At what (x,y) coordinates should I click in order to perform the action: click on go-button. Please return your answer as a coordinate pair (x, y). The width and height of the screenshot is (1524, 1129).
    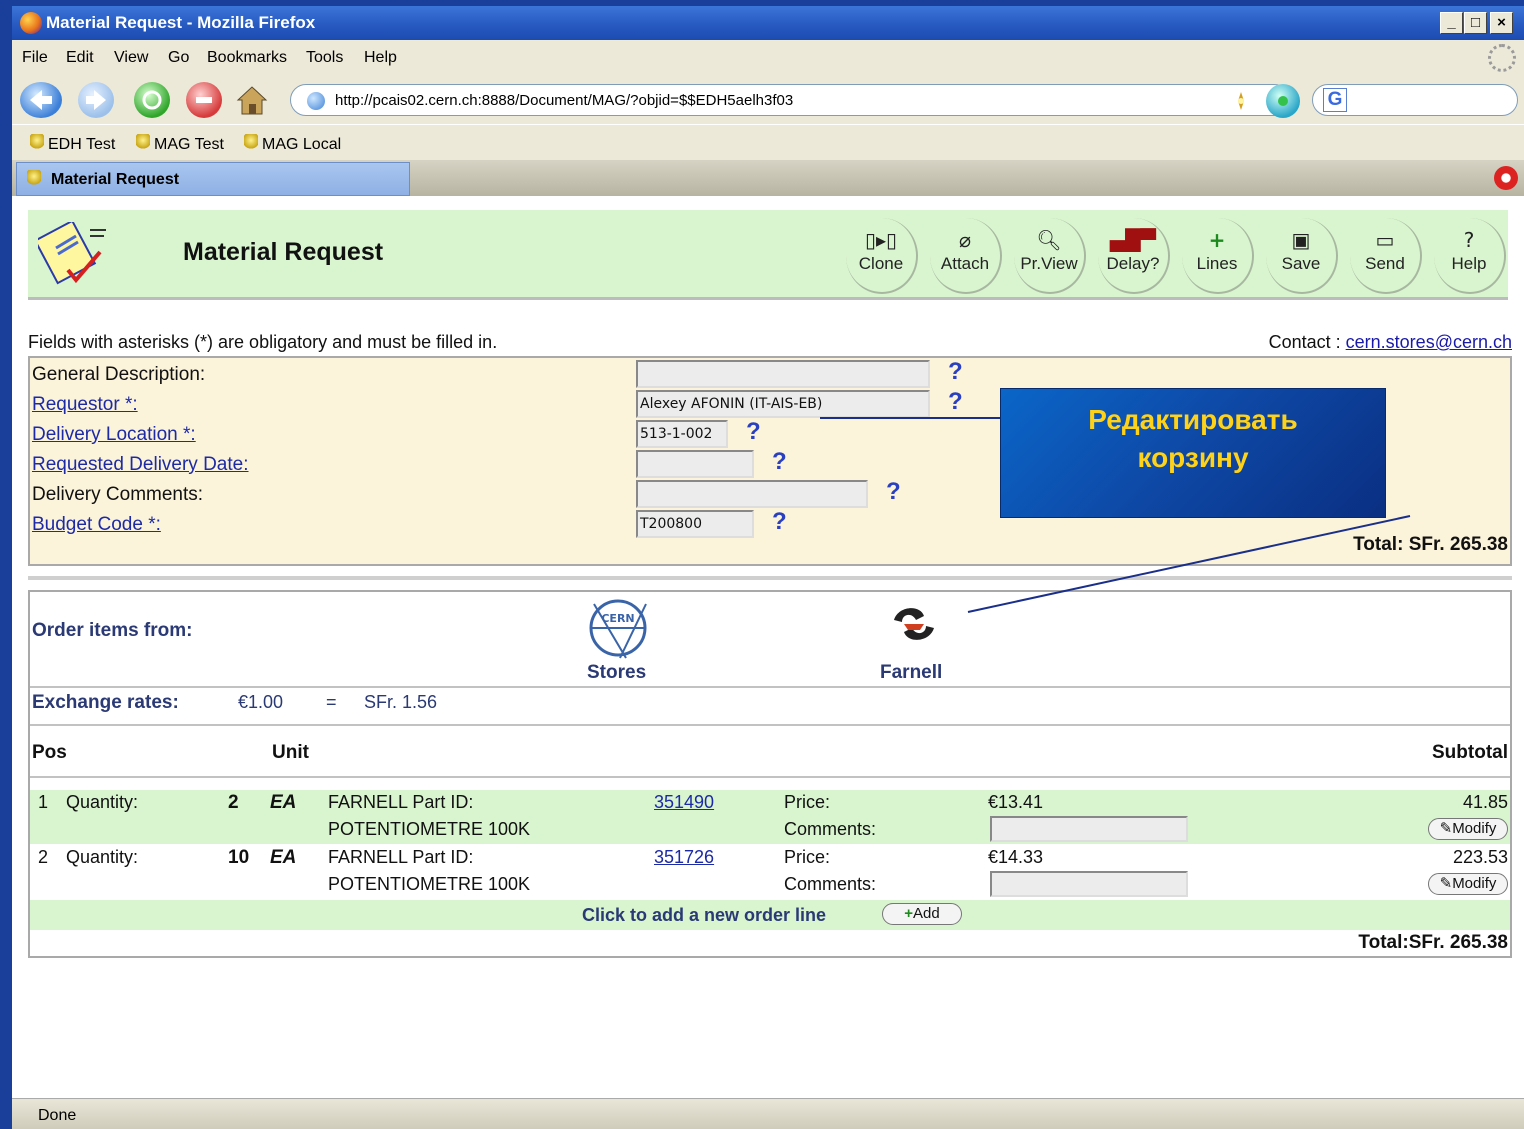
    Looking at the image, I should click on (1283, 101).